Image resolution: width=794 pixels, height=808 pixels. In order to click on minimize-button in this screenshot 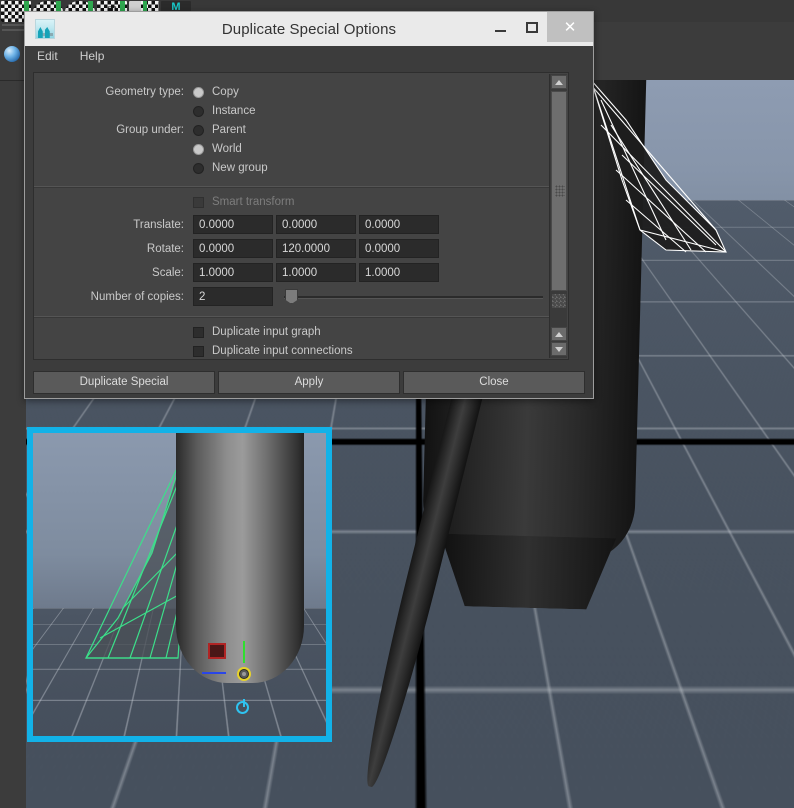, I will do `click(500, 27)`.